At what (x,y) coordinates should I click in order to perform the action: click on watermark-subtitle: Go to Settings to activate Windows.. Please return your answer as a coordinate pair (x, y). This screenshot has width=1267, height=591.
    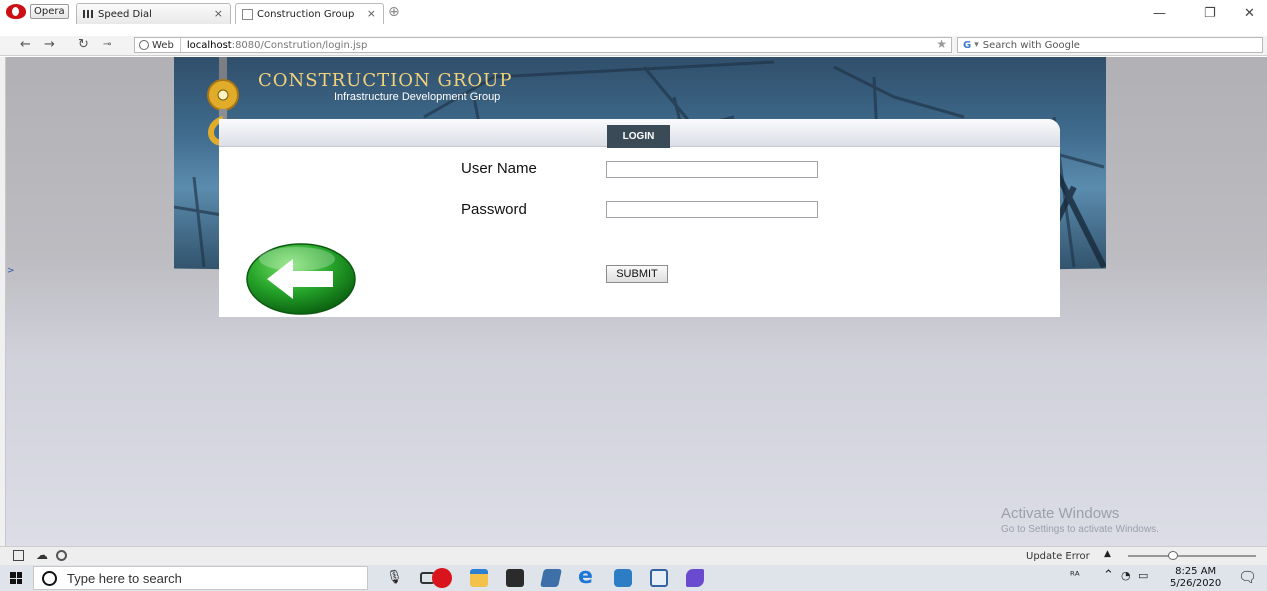
    Looking at the image, I should click on (1080, 529).